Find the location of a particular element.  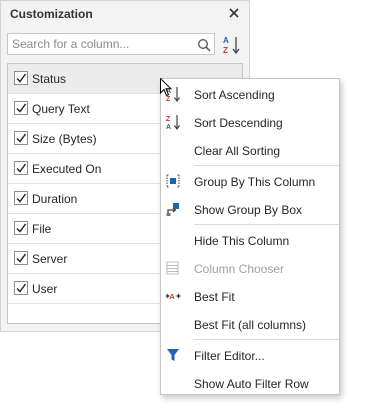

menu-item-sort-ascending: A Z Sort Ascending is located at coordinates (250, 94).